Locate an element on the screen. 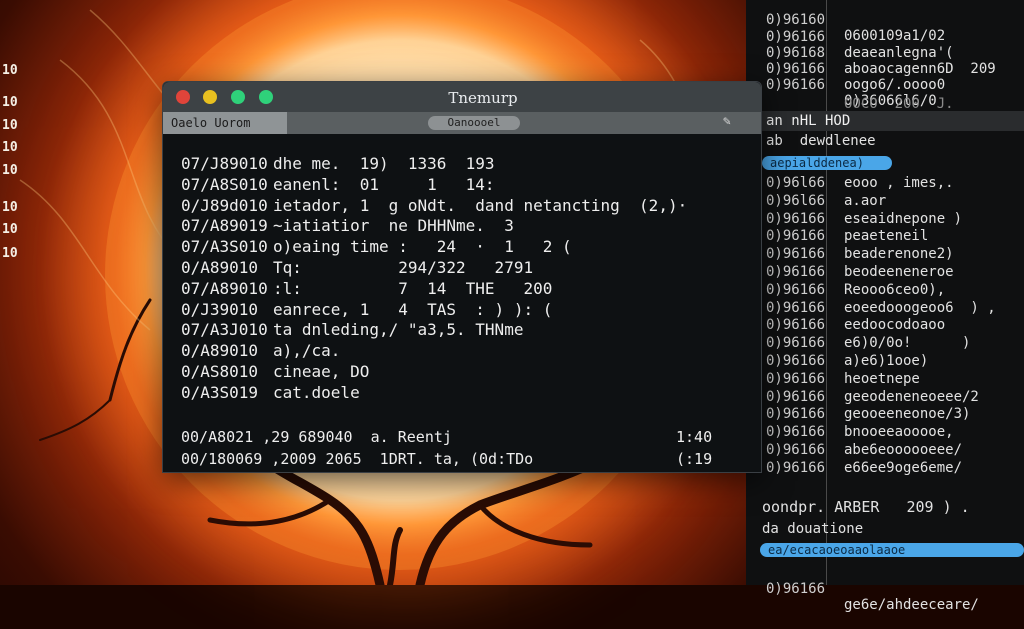 This screenshot has width=1024, height=629. section-header: an nHL HOD is located at coordinates (885, 121).